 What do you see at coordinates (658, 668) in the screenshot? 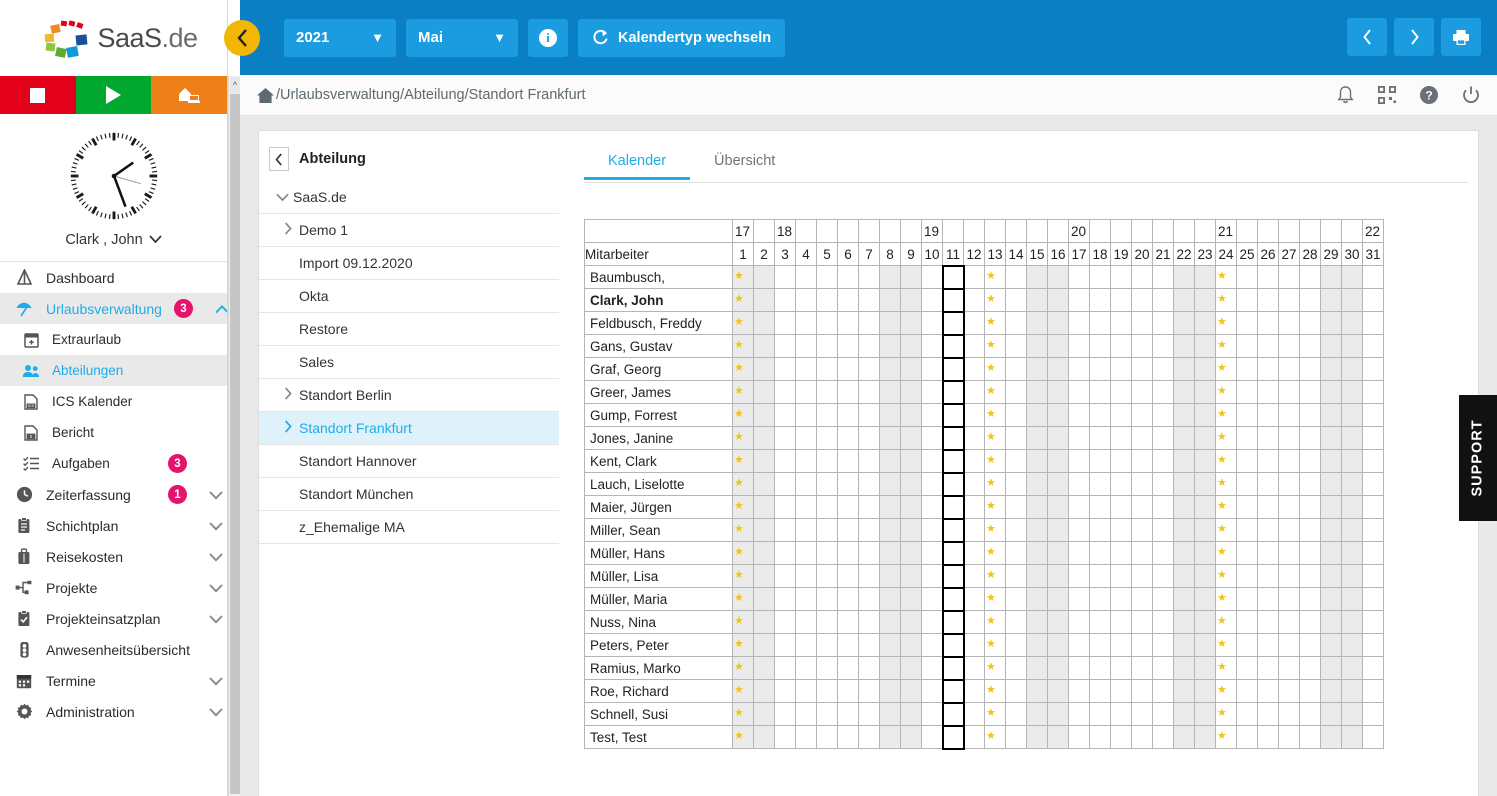
I see `calendar-employee-name: Ramius, Marko` at bounding box center [658, 668].